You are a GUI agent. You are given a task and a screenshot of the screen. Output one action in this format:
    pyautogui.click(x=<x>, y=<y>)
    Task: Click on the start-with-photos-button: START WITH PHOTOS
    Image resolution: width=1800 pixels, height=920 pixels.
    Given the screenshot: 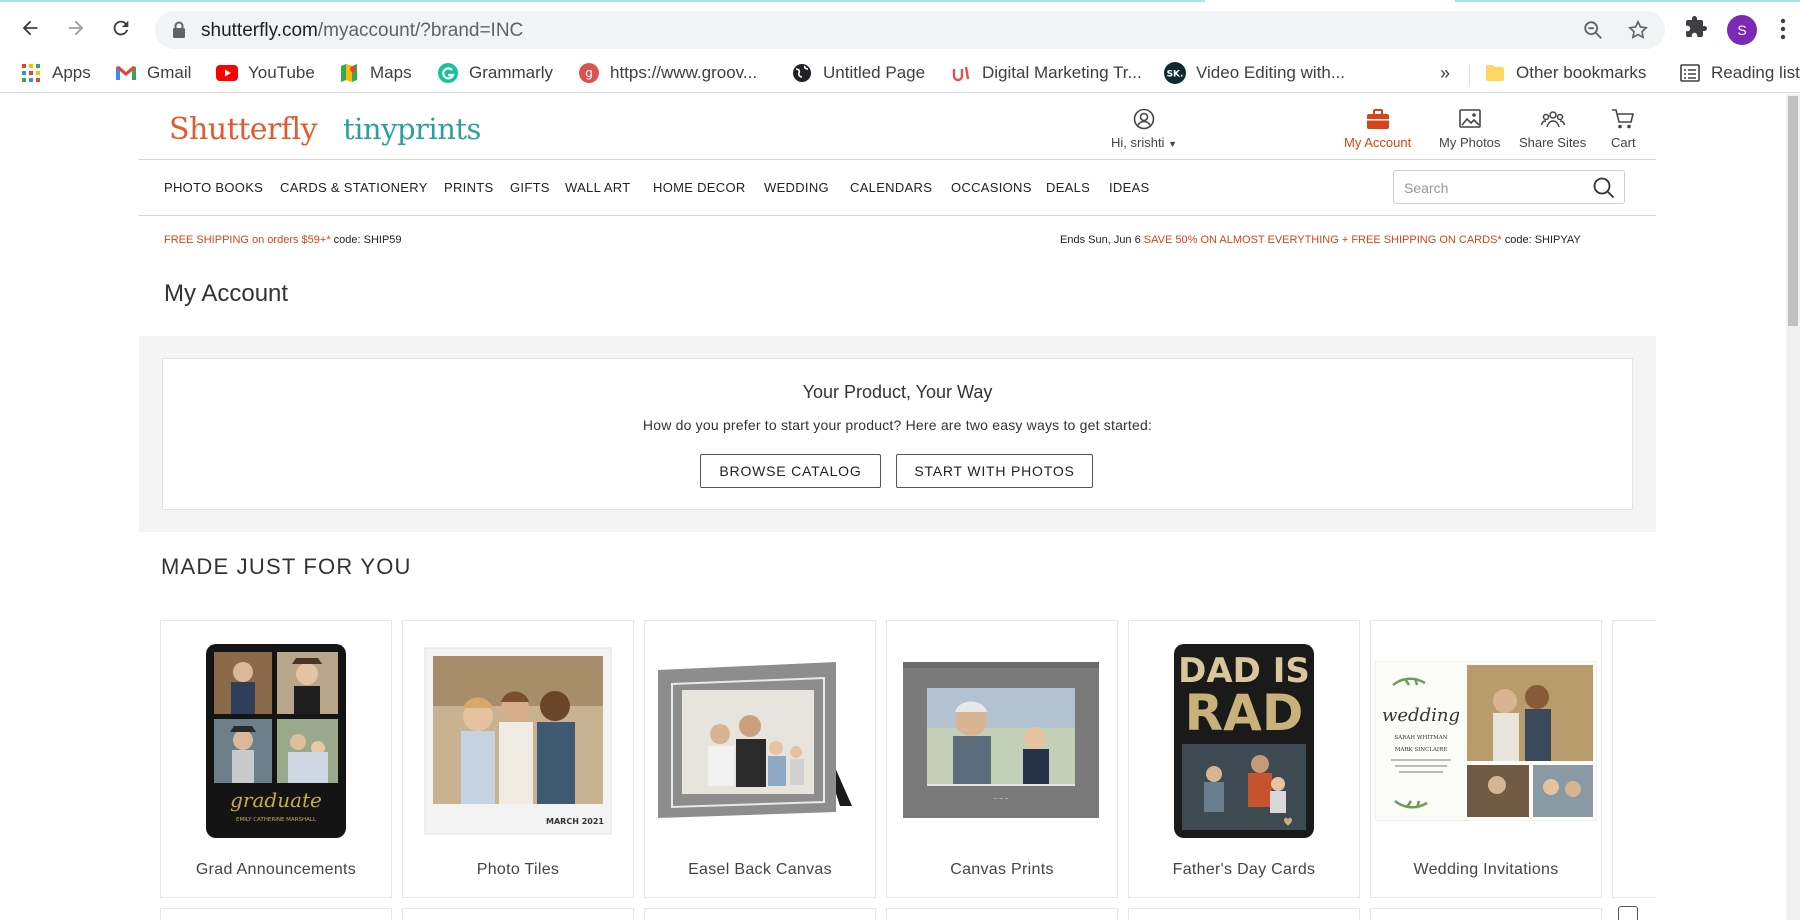 What is the action you would take?
    pyautogui.click(x=994, y=471)
    